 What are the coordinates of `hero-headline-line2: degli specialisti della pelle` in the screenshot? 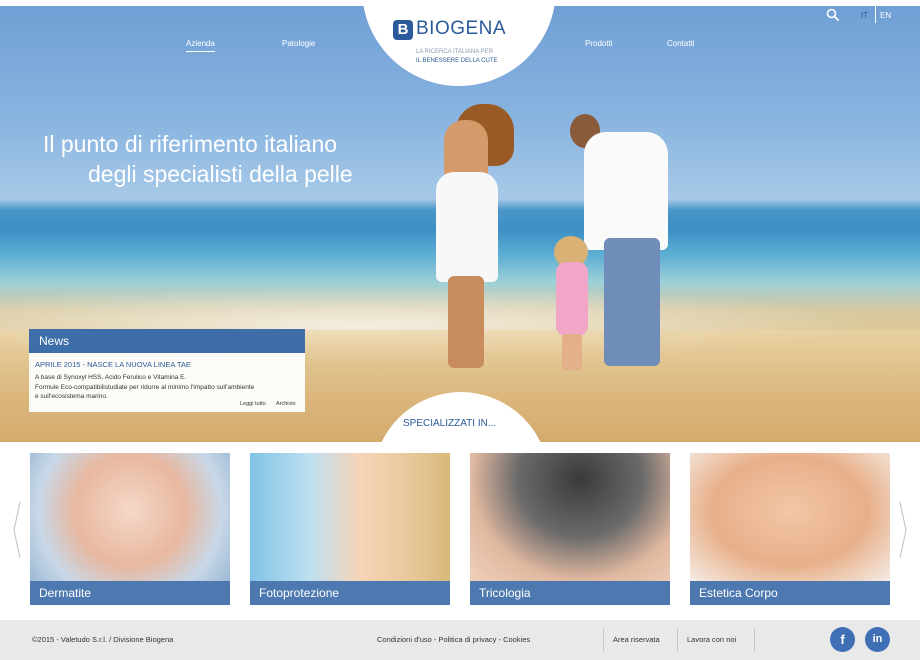 It's located at (220, 174).